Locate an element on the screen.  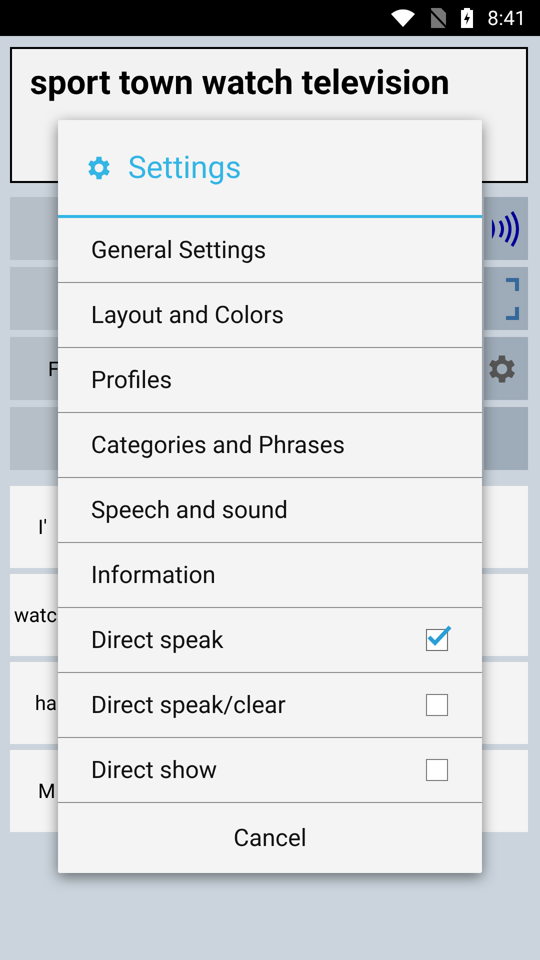
cancel-button: Cancel is located at coordinates (270, 838).